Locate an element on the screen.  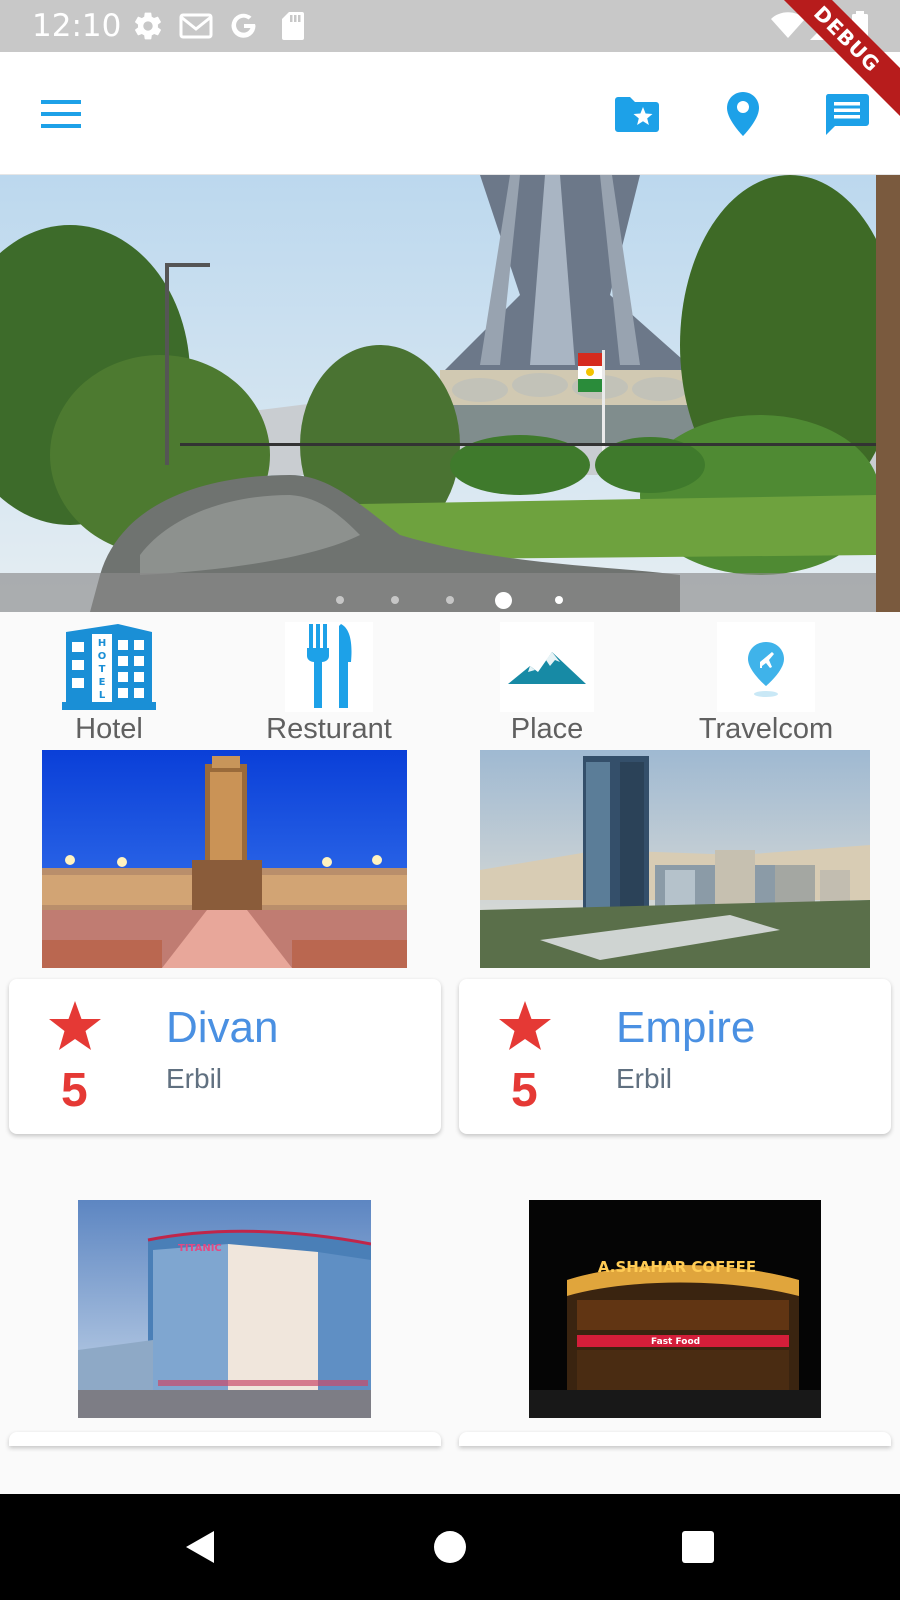
recents-button is located at coordinates (698, 1547).